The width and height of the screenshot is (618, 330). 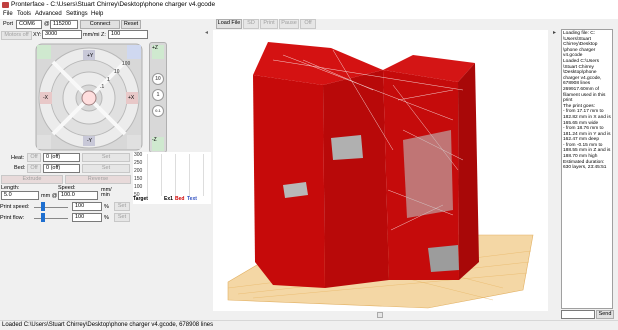 What do you see at coordinates (29, 24) in the screenshot?
I see `port-select: COM6` at bounding box center [29, 24].